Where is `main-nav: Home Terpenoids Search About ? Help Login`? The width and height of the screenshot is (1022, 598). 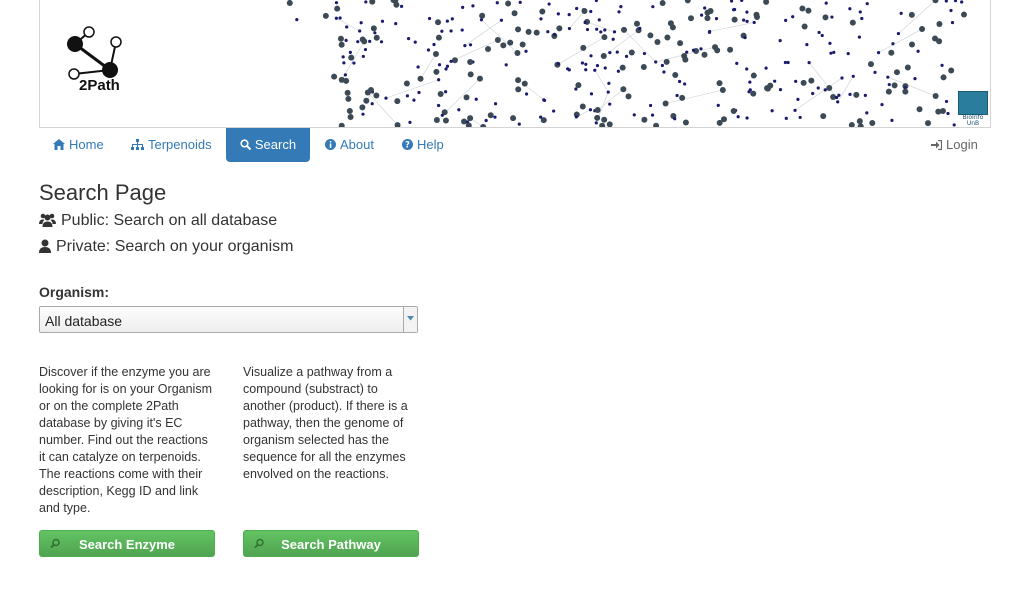
main-nav: Home Terpenoids Search About ? Help Login is located at coordinates (514, 145).